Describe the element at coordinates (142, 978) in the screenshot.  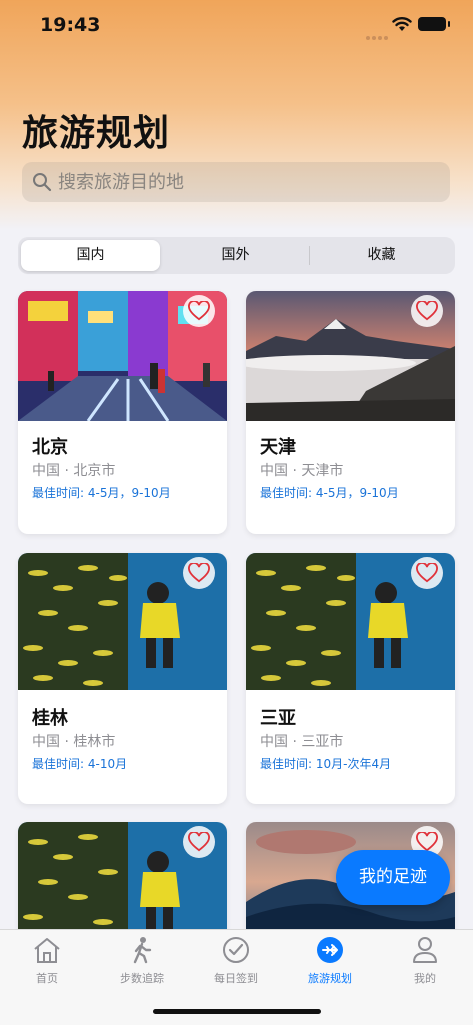
I see `tab-label: 步数追踪` at that location.